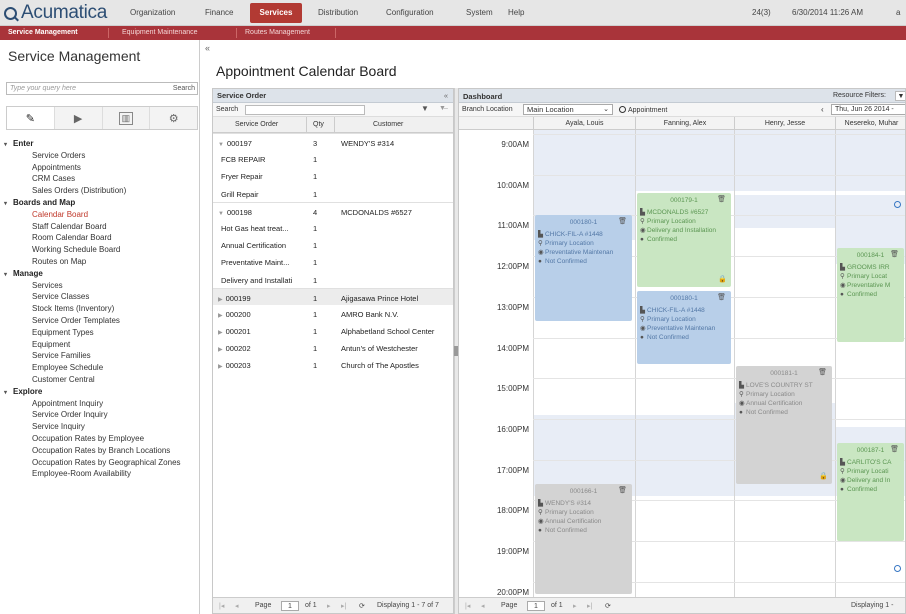  I want to click on sidebar-item-working-schedule-board: Working Schedule Board, so click(102, 250).